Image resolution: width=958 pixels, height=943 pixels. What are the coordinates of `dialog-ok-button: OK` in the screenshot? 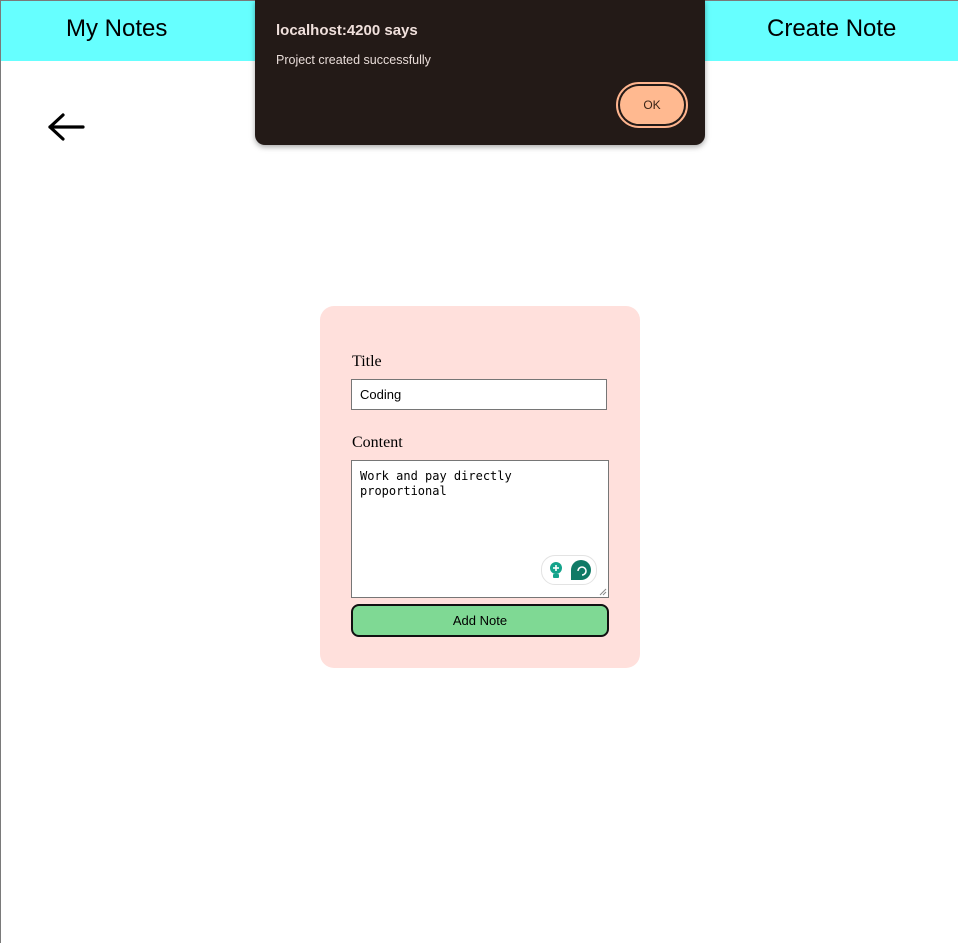 It's located at (652, 105).